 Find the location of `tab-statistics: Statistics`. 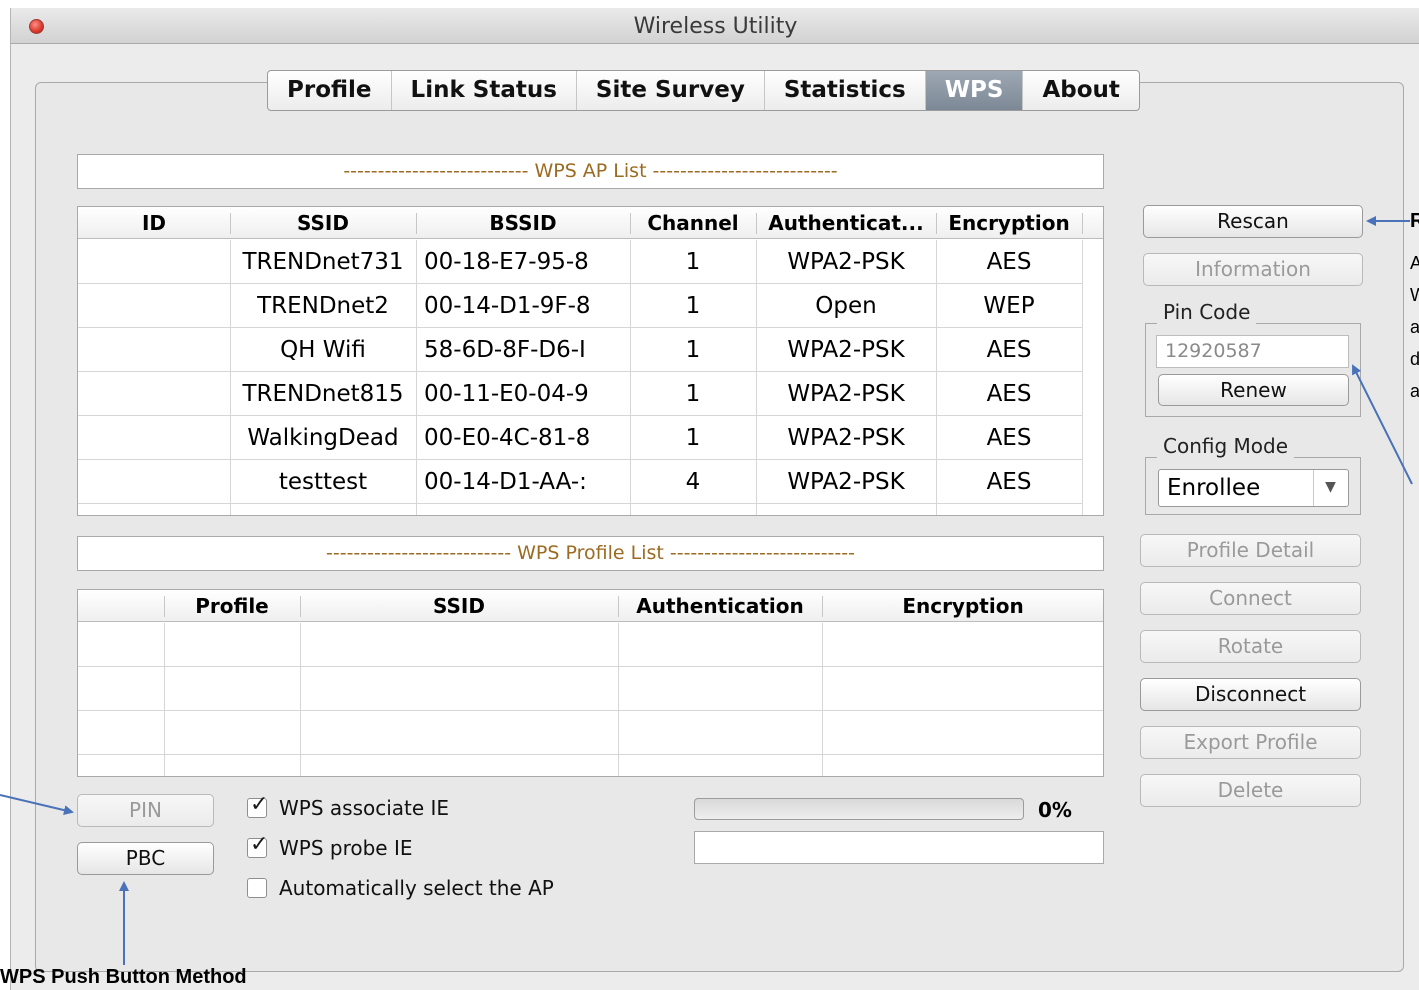

tab-statistics: Statistics is located at coordinates (845, 90).